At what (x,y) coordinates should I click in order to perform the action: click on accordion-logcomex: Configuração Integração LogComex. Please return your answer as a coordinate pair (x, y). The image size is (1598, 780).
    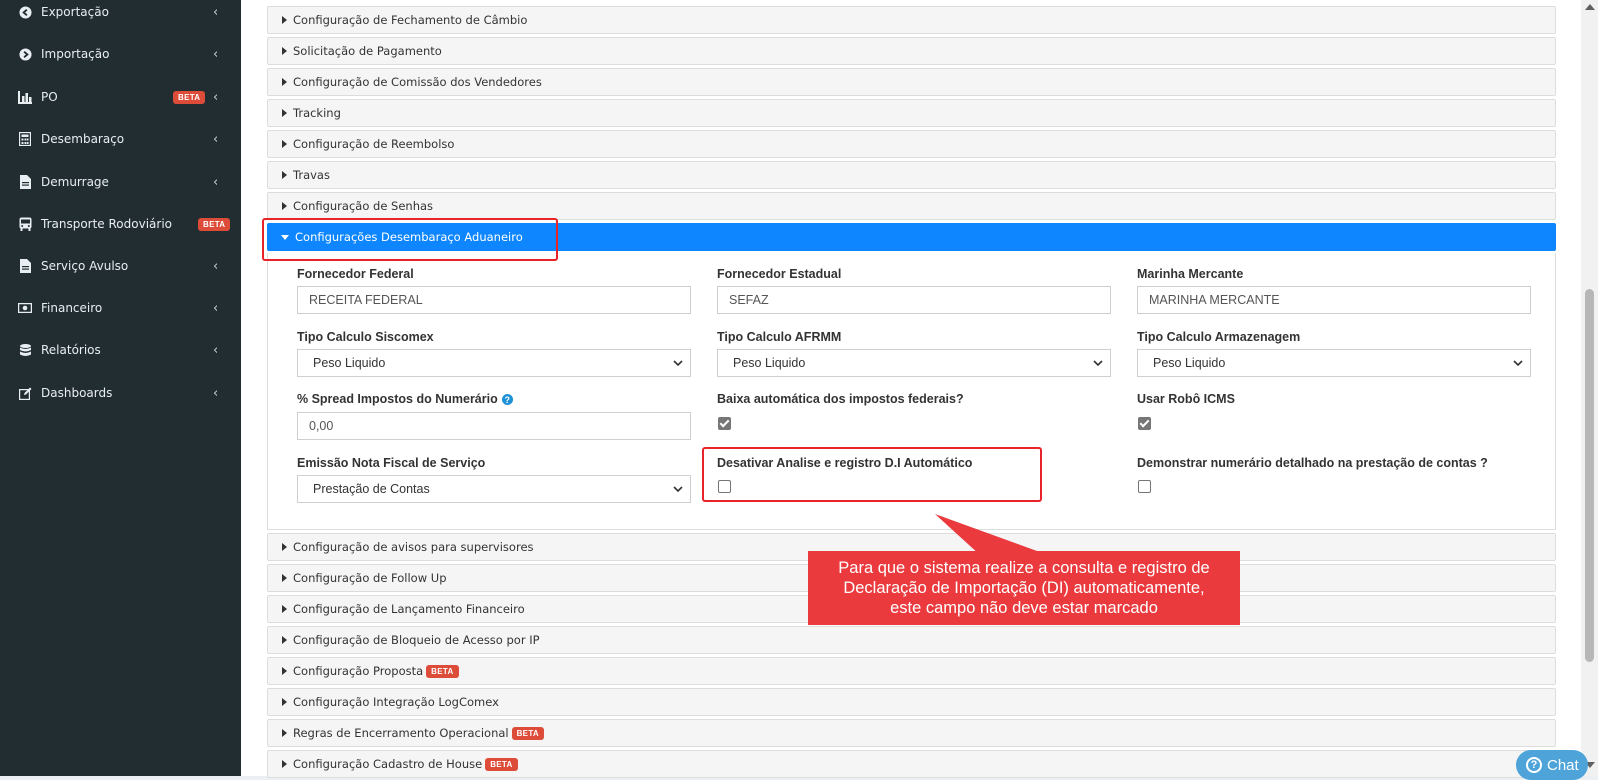
    Looking at the image, I should click on (911, 702).